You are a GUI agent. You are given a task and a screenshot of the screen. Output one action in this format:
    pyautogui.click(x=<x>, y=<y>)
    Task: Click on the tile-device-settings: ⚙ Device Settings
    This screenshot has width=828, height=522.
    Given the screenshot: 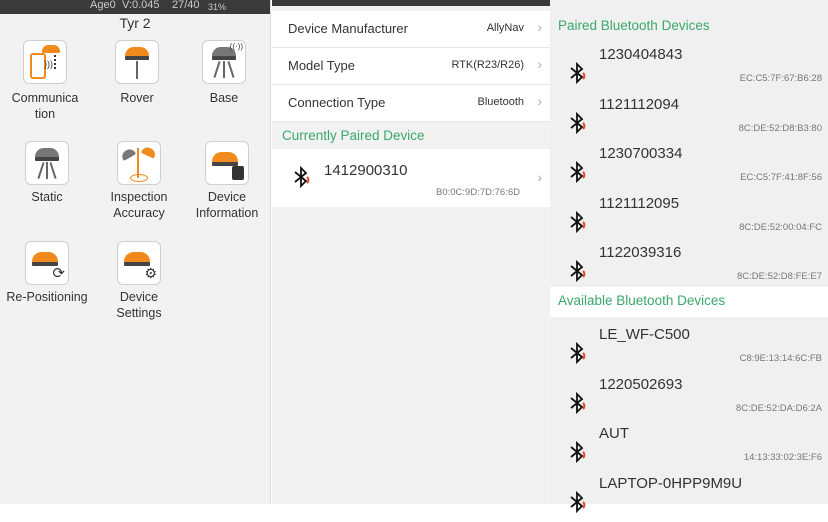 What is the action you would take?
    pyautogui.click(x=139, y=281)
    